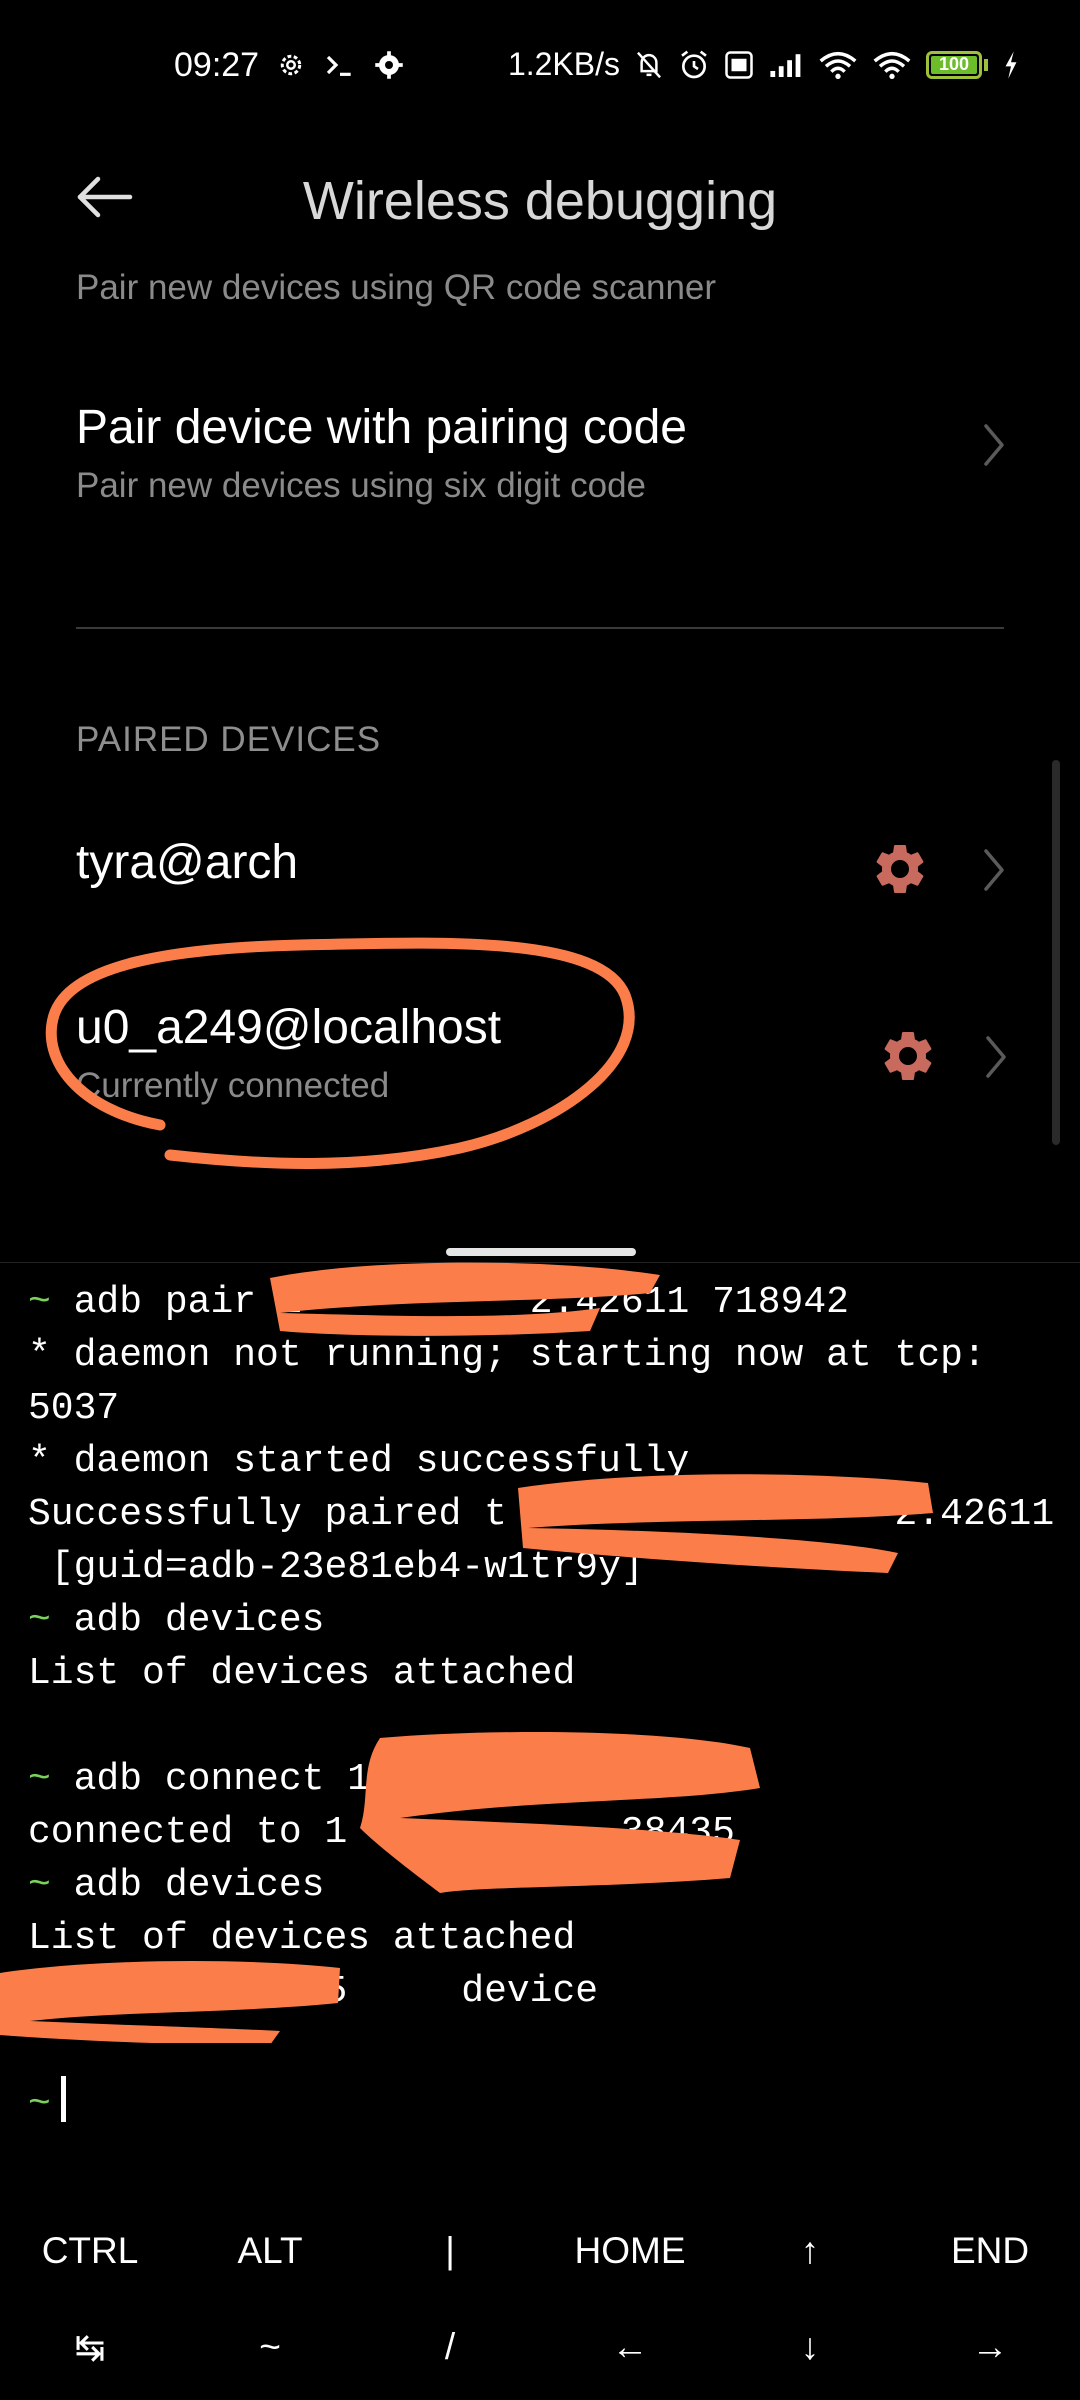 This screenshot has height=2400, width=1080. Describe the element at coordinates (450, 2251) in the screenshot. I see `pipe-key: |` at that location.